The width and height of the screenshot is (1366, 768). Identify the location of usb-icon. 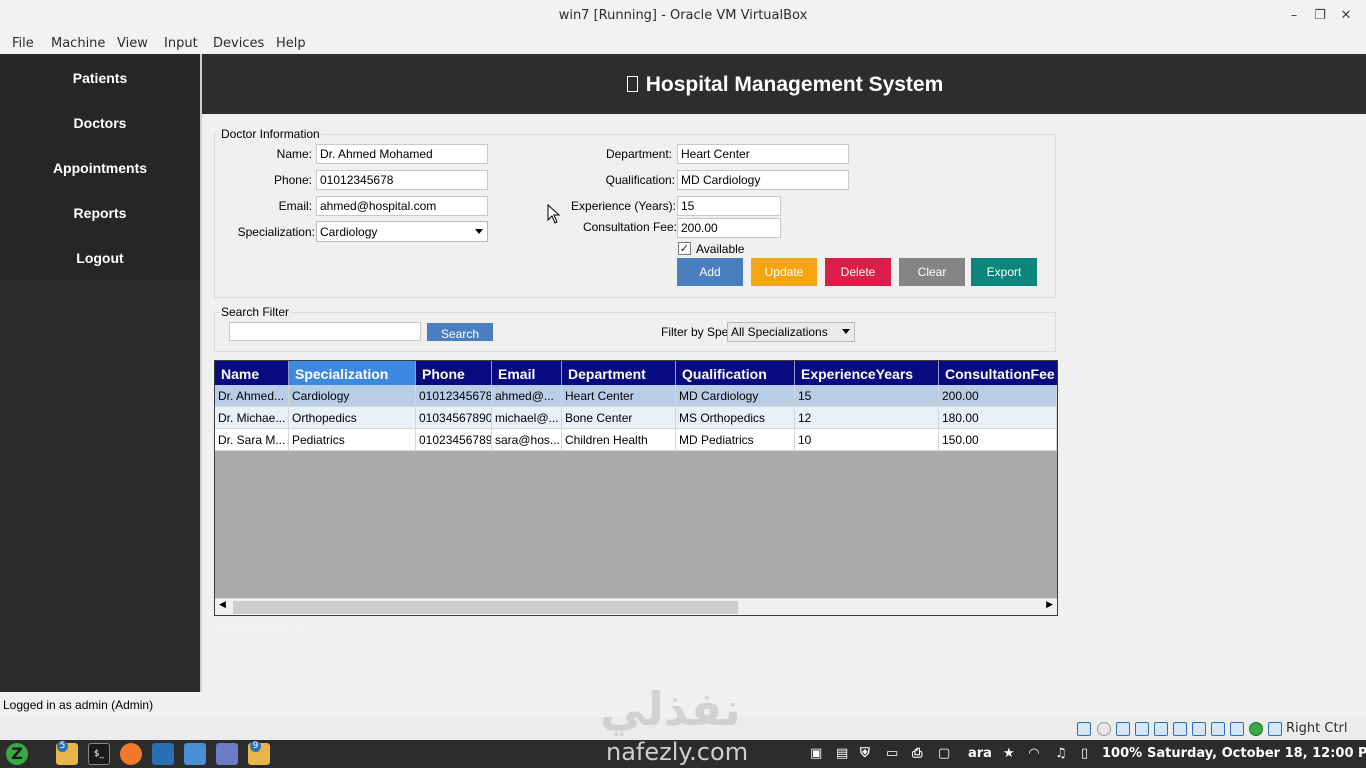
(1161, 729).